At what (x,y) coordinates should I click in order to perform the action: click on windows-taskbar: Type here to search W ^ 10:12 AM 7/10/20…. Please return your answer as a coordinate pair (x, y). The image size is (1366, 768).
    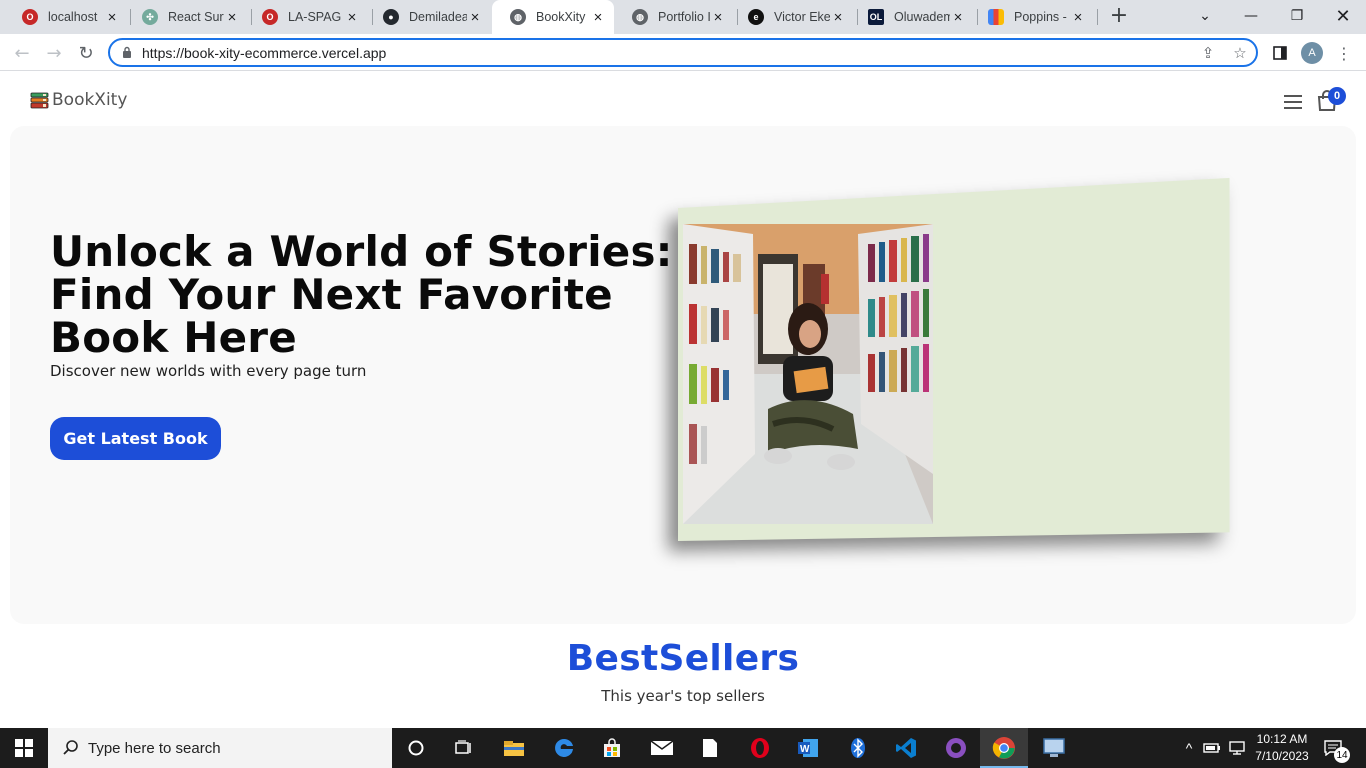
    Looking at the image, I should click on (683, 748).